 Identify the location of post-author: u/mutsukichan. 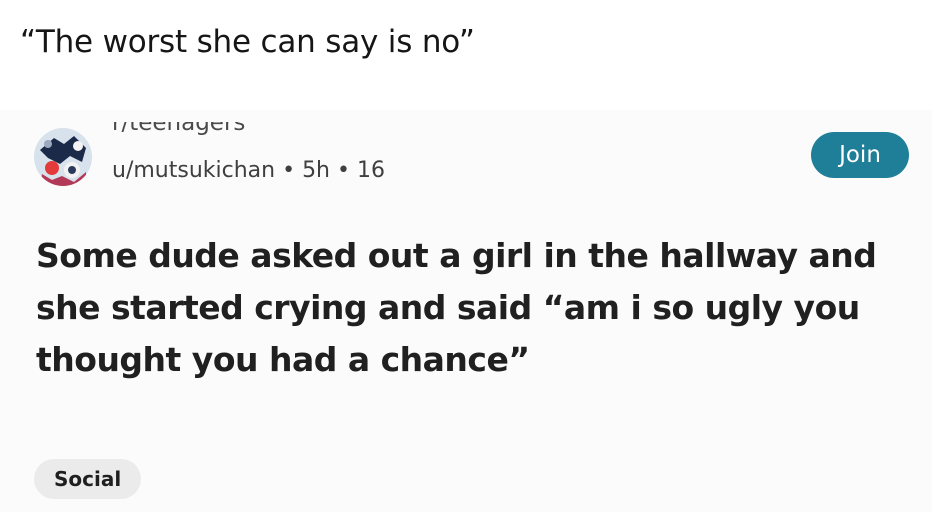
(193, 170).